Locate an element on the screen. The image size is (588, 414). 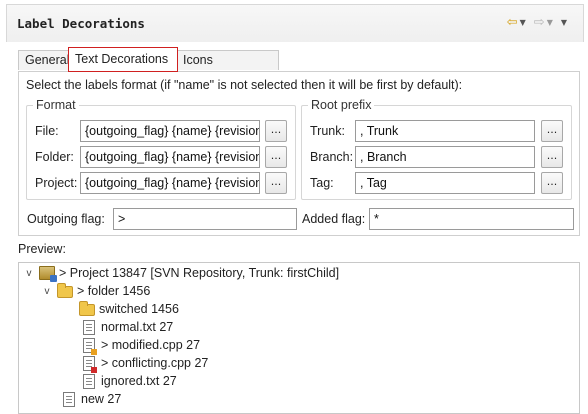
tree-item-label: new 27 is located at coordinates (101, 399).